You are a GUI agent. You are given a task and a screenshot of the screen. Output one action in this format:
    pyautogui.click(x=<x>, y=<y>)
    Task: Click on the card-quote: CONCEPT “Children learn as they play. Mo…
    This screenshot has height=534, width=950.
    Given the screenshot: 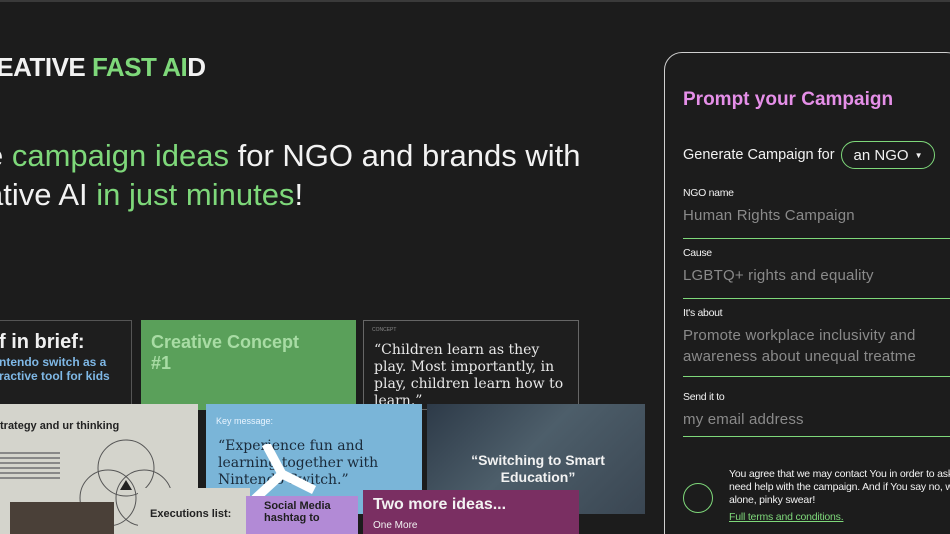 What is the action you would take?
    pyautogui.click(x=471, y=365)
    